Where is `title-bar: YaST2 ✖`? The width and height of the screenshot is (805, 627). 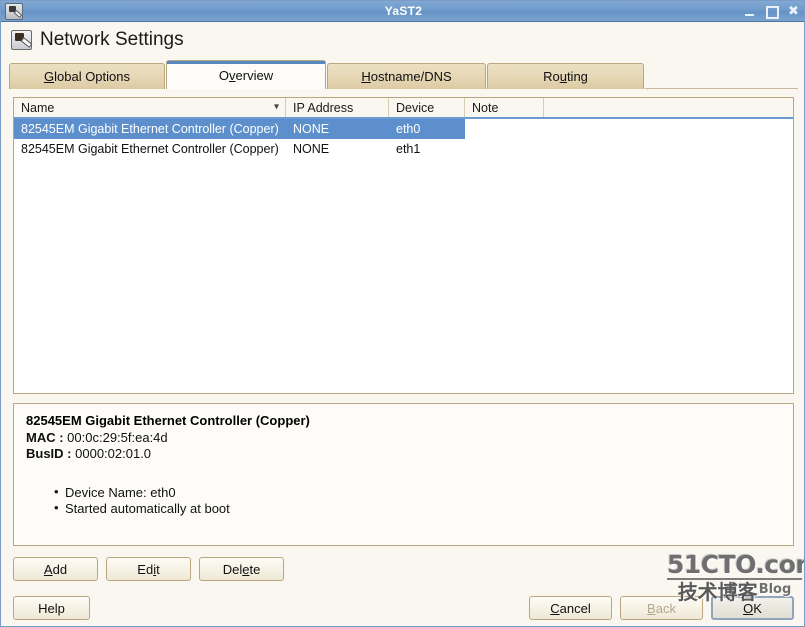
title-bar: YaST2 ✖ is located at coordinates (402, 11).